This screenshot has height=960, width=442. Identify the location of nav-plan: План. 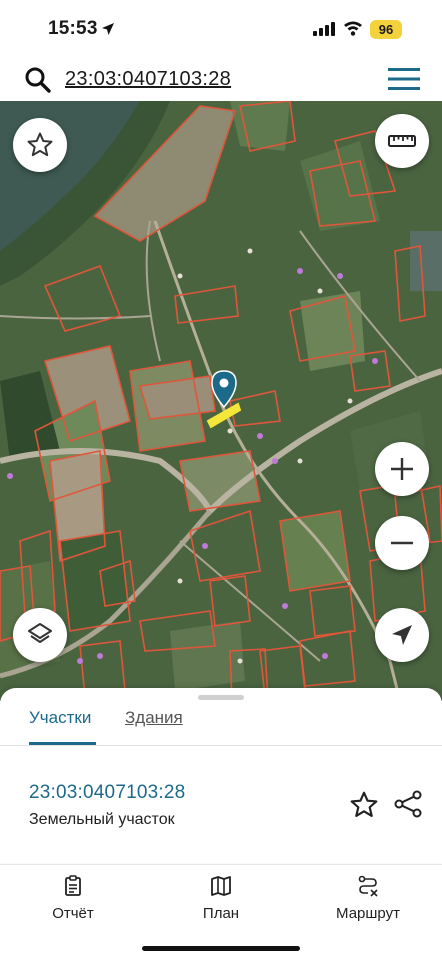
(221, 898).